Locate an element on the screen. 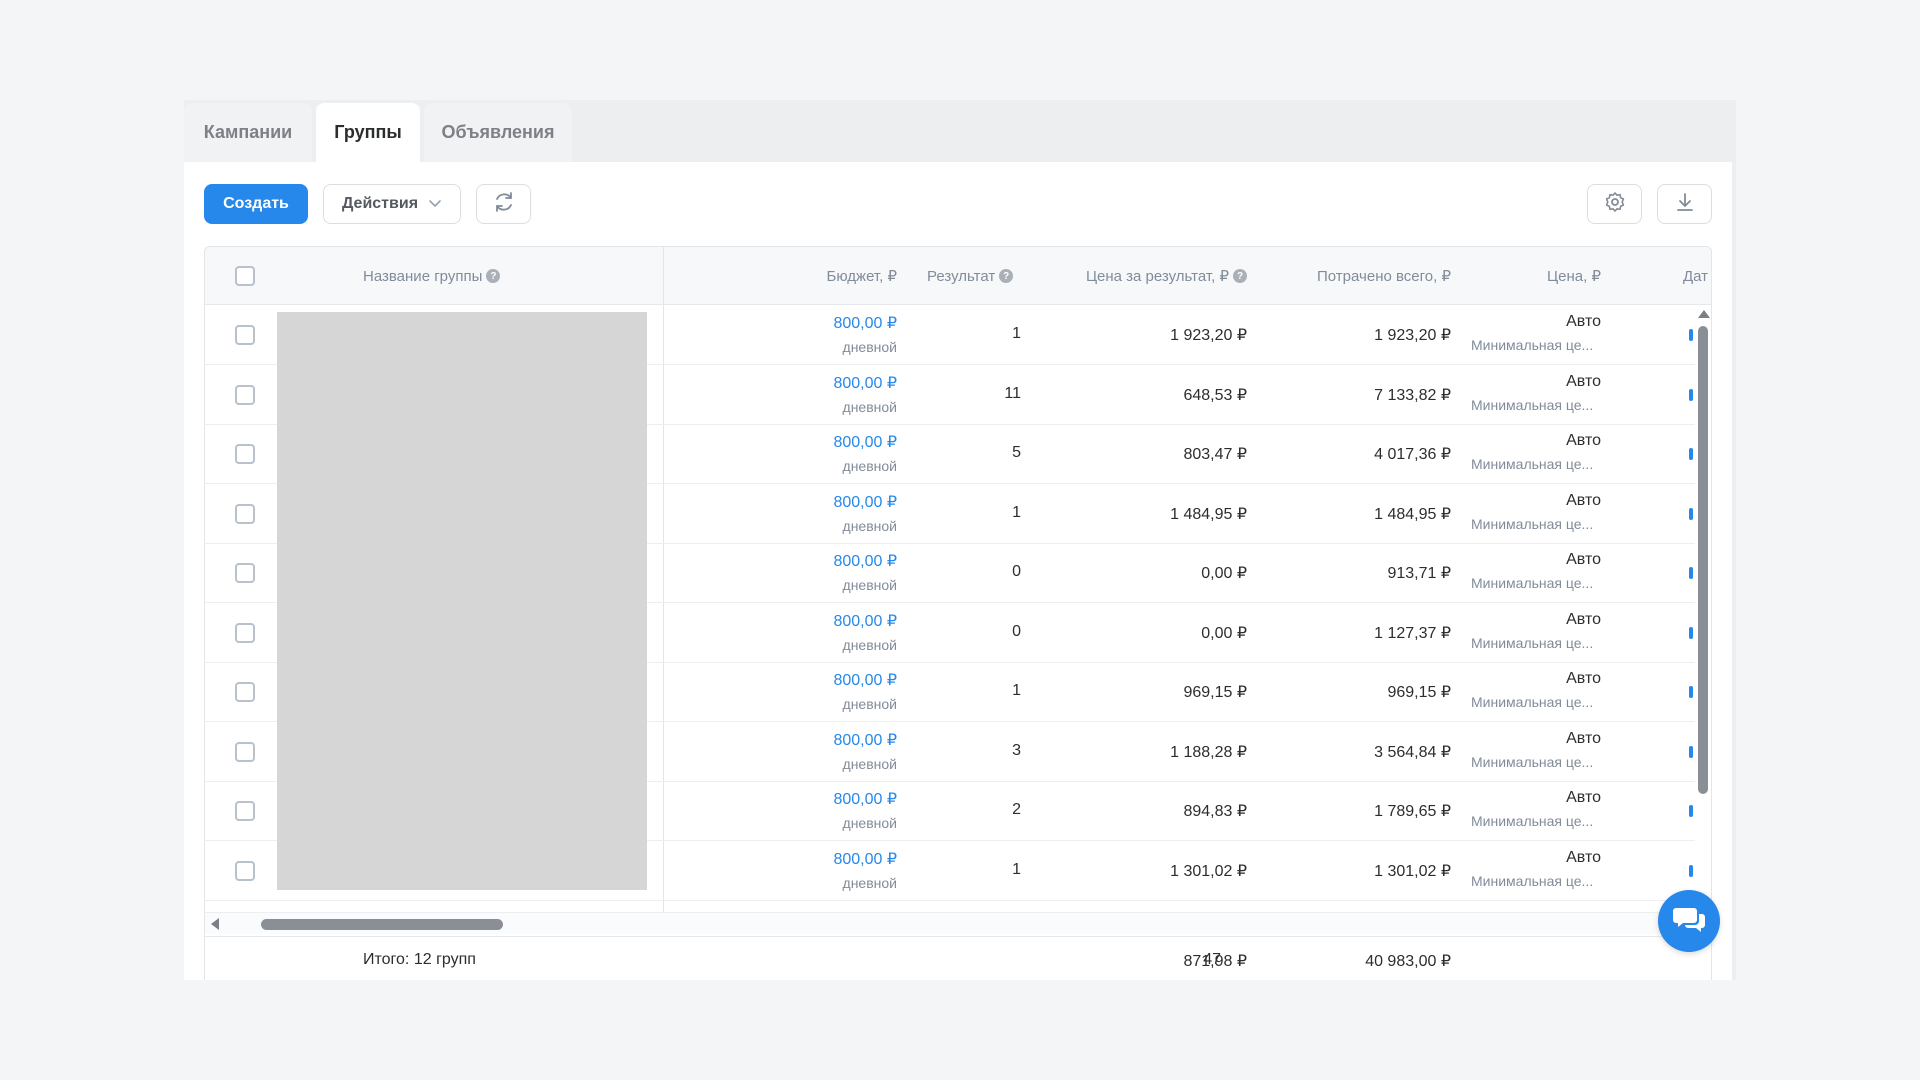 The width and height of the screenshot is (1920, 1080). table-footer: Итого: 12 групп 47 871,98 ₽ 40 983,00 ₽ is located at coordinates (958, 958).